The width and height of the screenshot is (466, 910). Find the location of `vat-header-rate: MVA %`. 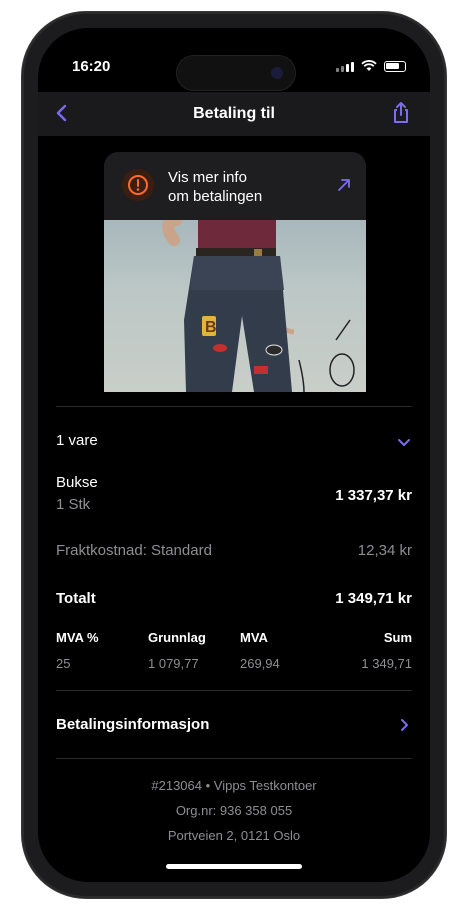

vat-header-rate: MVA % is located at coordinates (77, 637).